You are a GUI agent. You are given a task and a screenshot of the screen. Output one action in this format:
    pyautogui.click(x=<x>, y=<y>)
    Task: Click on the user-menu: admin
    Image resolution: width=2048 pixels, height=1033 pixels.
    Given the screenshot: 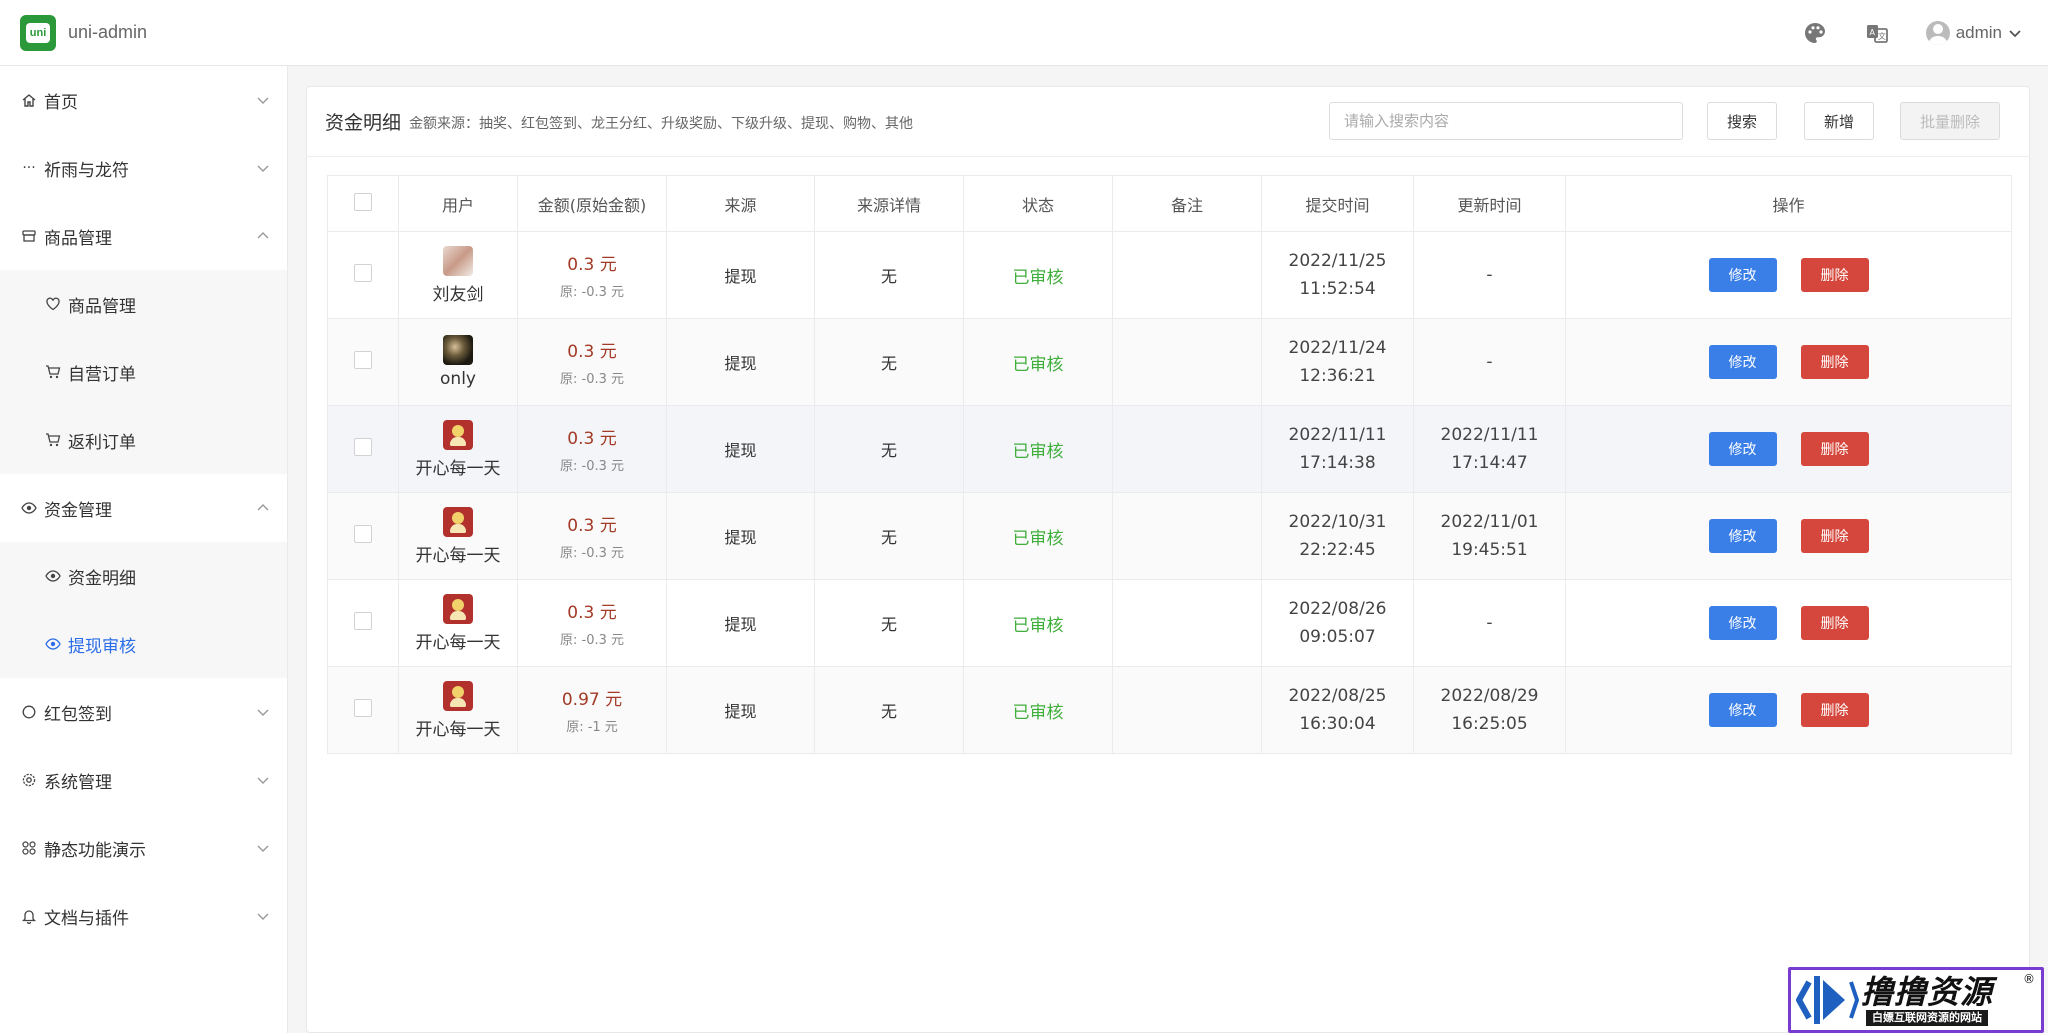 What is the action you would take?
    pyautogui.click(x=1973, y=33)
    